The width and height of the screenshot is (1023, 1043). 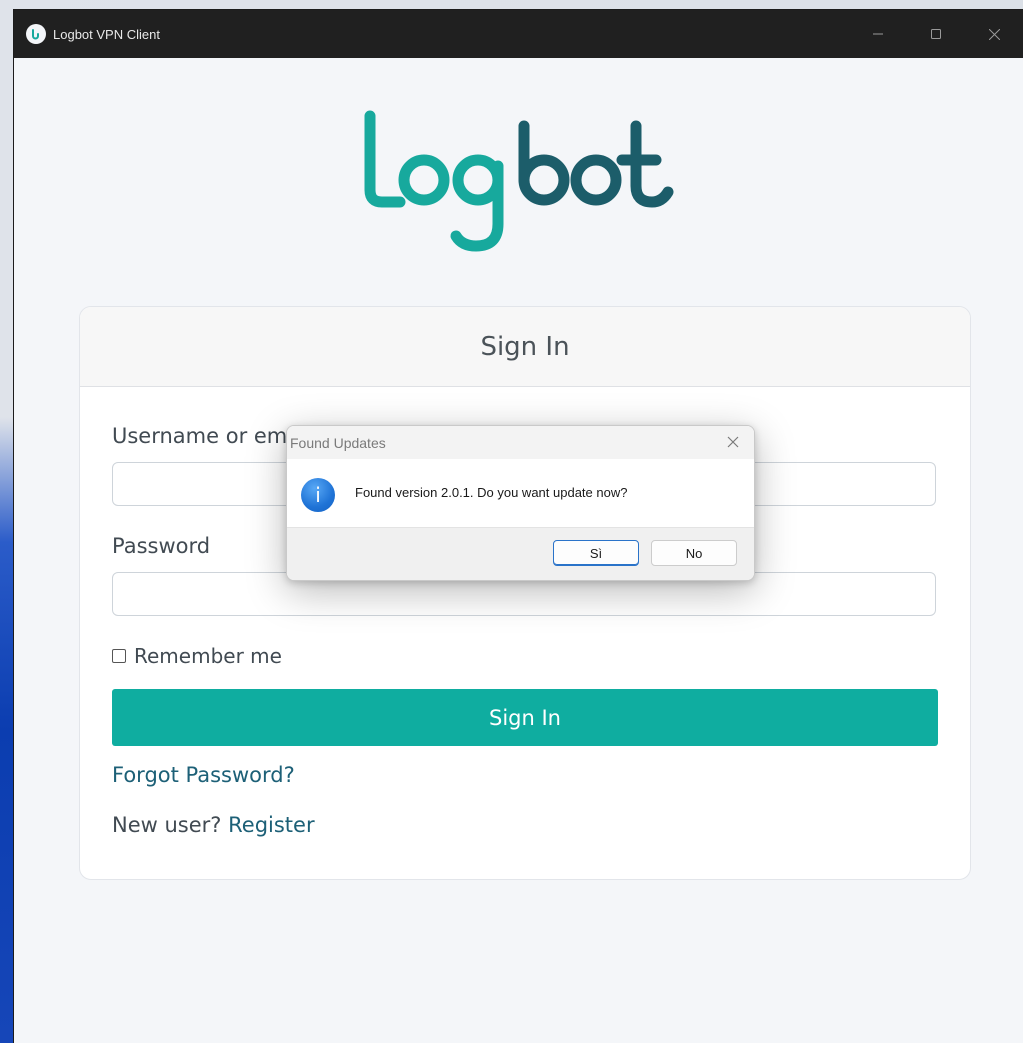 I want to click on new-user-row: New user? Register, so click(x=213, y=825).